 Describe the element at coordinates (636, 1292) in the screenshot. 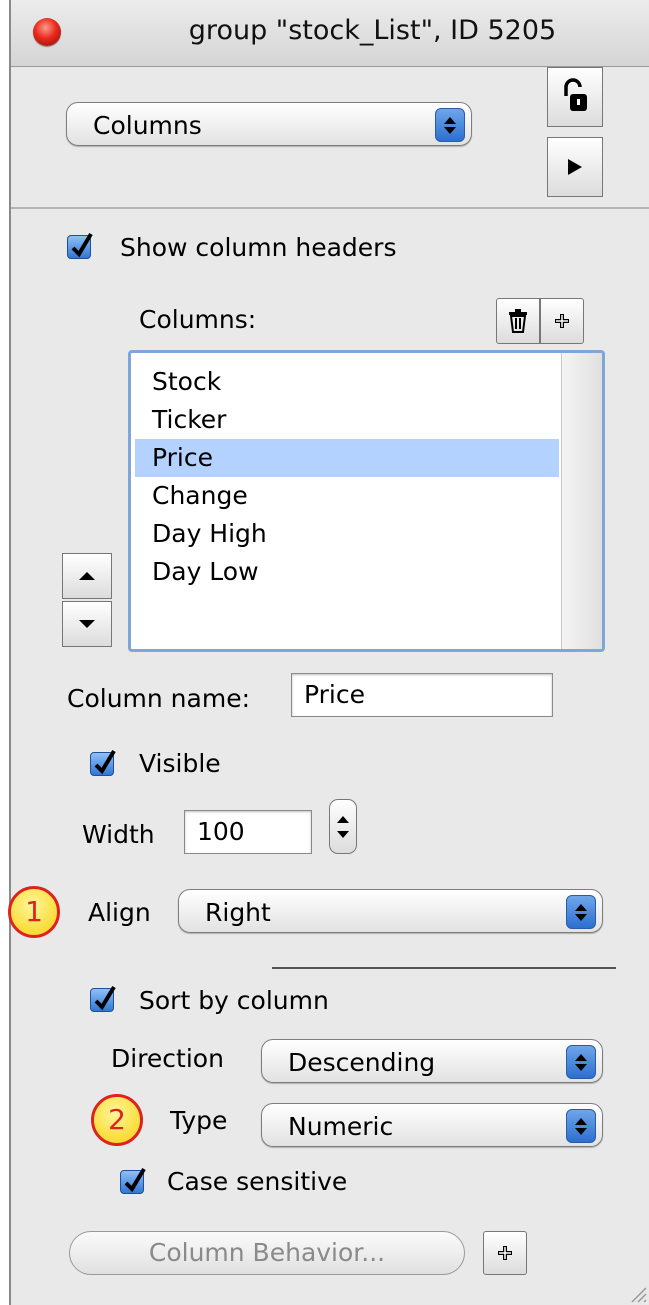

I see `resize-grip-icon` at that location.